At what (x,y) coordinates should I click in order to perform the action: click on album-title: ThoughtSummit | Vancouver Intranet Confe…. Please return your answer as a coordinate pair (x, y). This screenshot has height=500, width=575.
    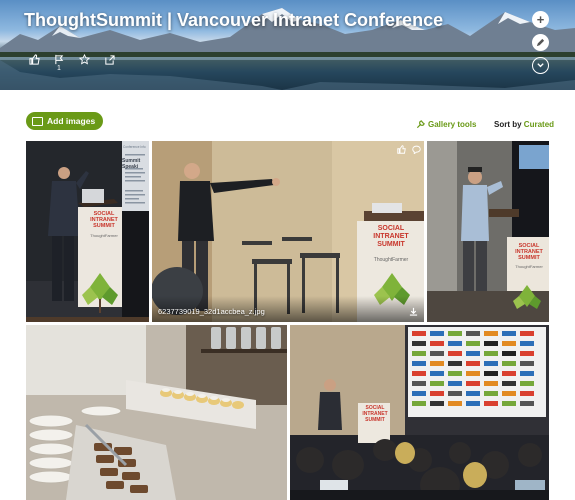
    Looking at the image, I should click on (234, 20).